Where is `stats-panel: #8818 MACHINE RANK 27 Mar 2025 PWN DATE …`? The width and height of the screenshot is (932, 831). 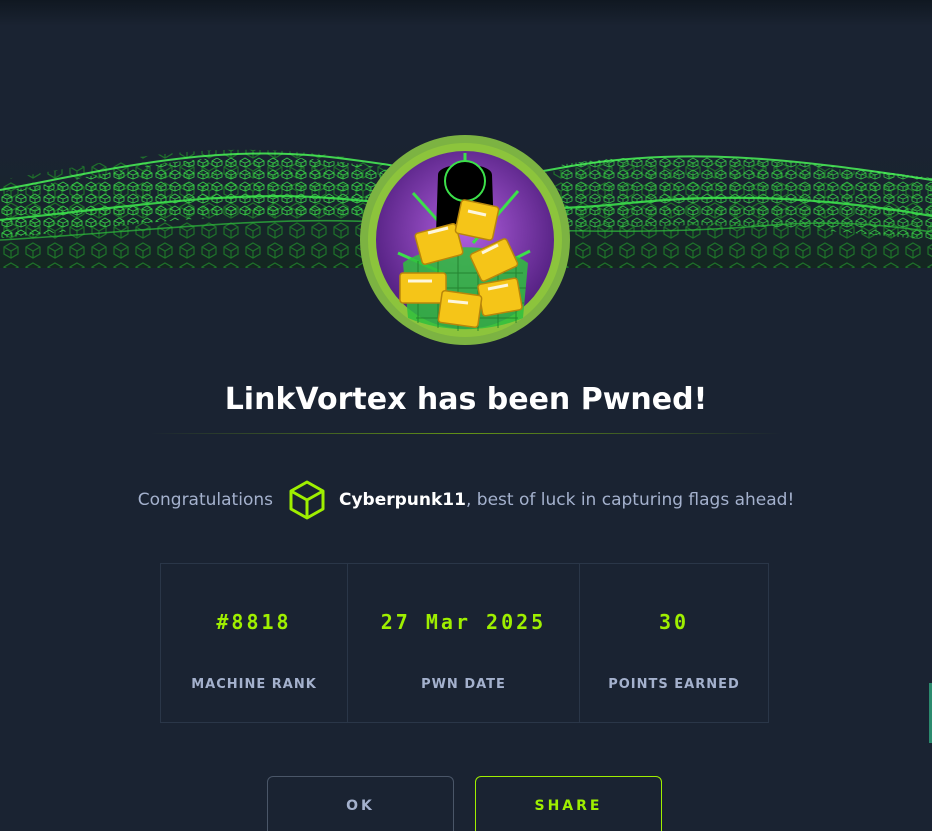 stats-panel: #8818 MACHINE RANK 27 Mar 2025 PWN DATE … is located at coordinates (464, 643).